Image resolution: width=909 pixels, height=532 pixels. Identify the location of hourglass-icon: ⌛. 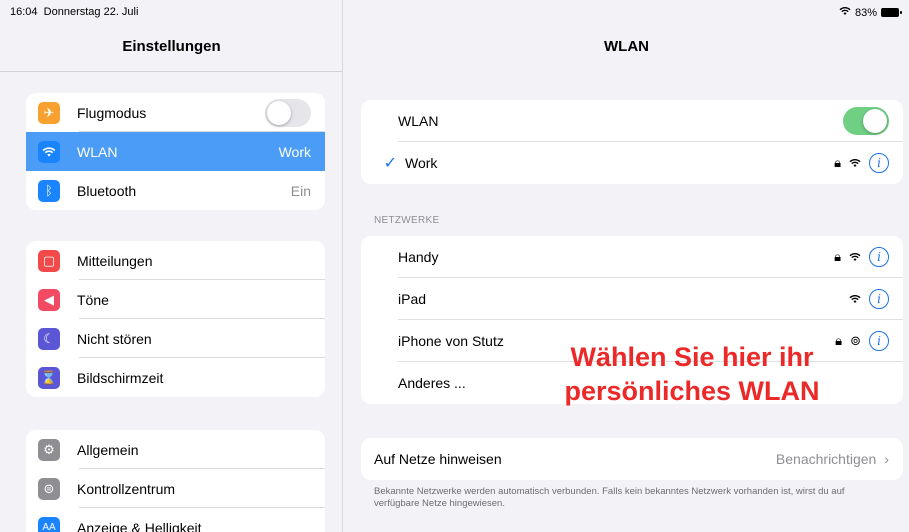
(49, 377).